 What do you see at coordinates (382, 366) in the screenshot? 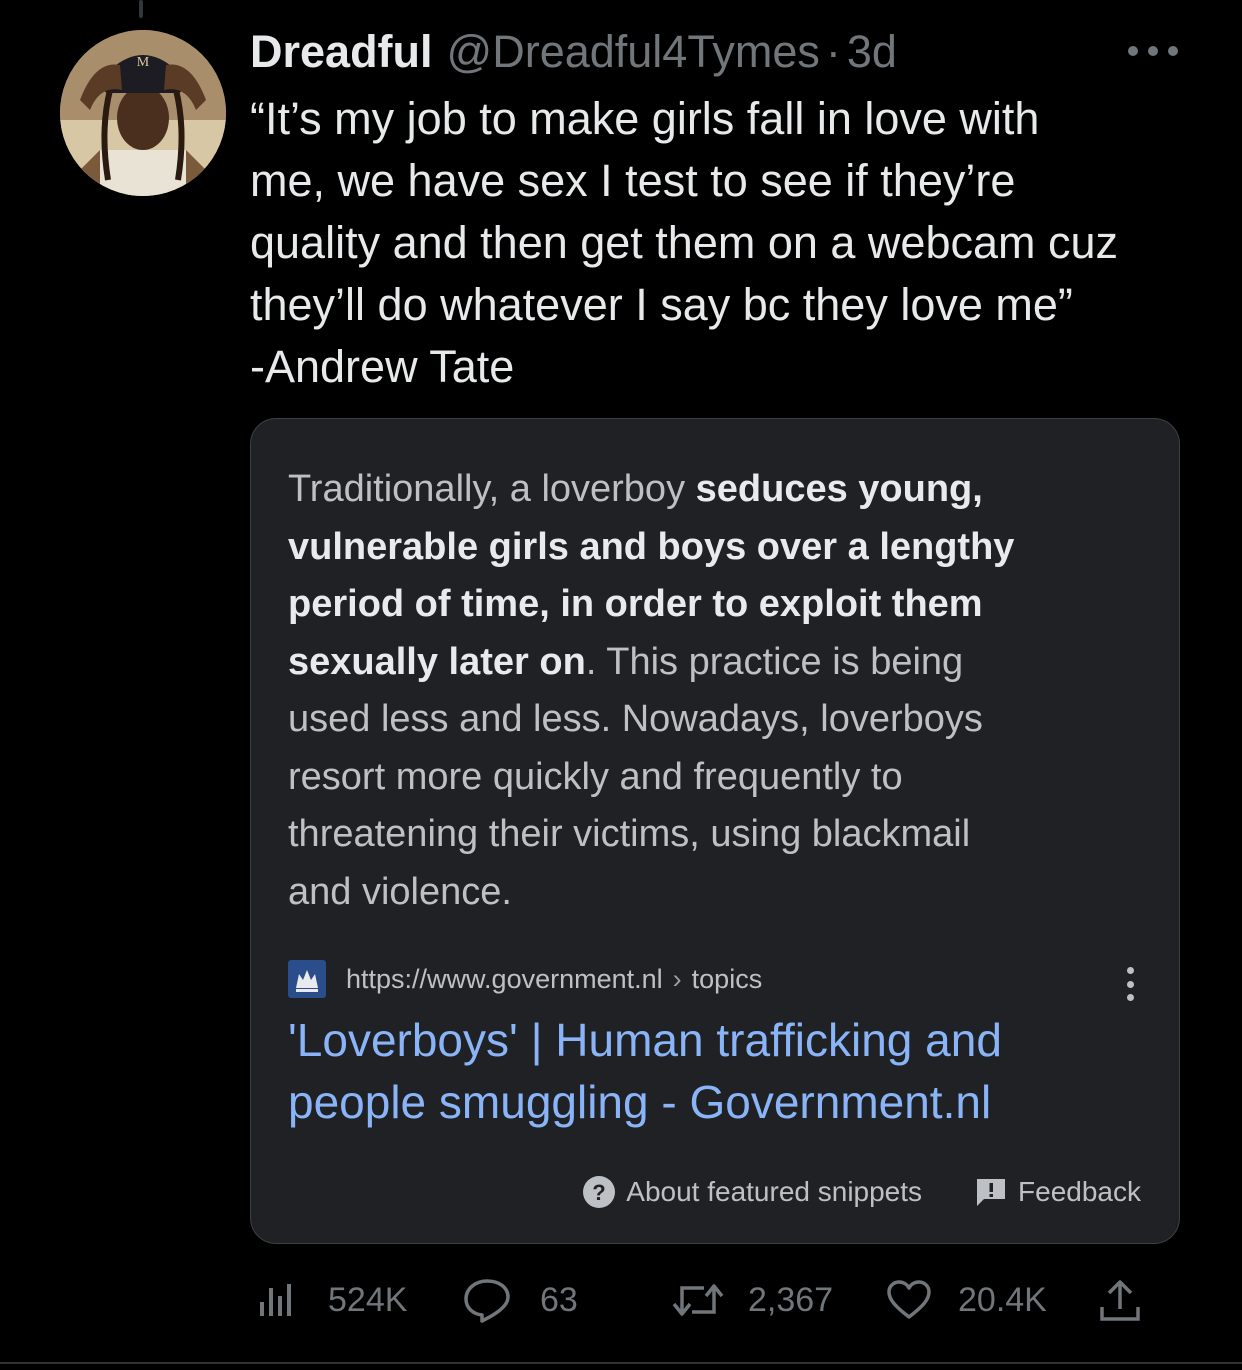
I see `tweet-text-line: -Andrew Tate` at bounding box center [382, 366].